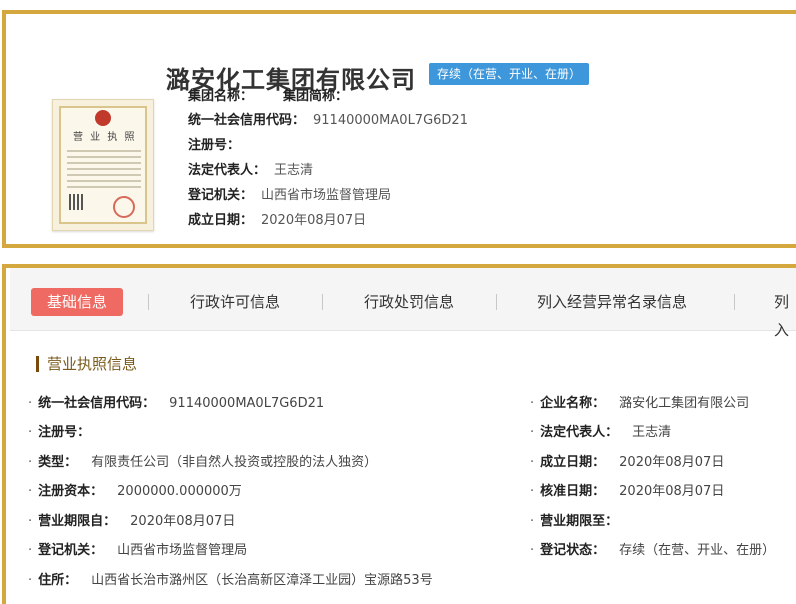 The width and height of the screenshot is (796, 604). Describe the element at coordinates (326, 195) in the screenshot. I see `summary-value: 山西省市场监督管理局` at that location.